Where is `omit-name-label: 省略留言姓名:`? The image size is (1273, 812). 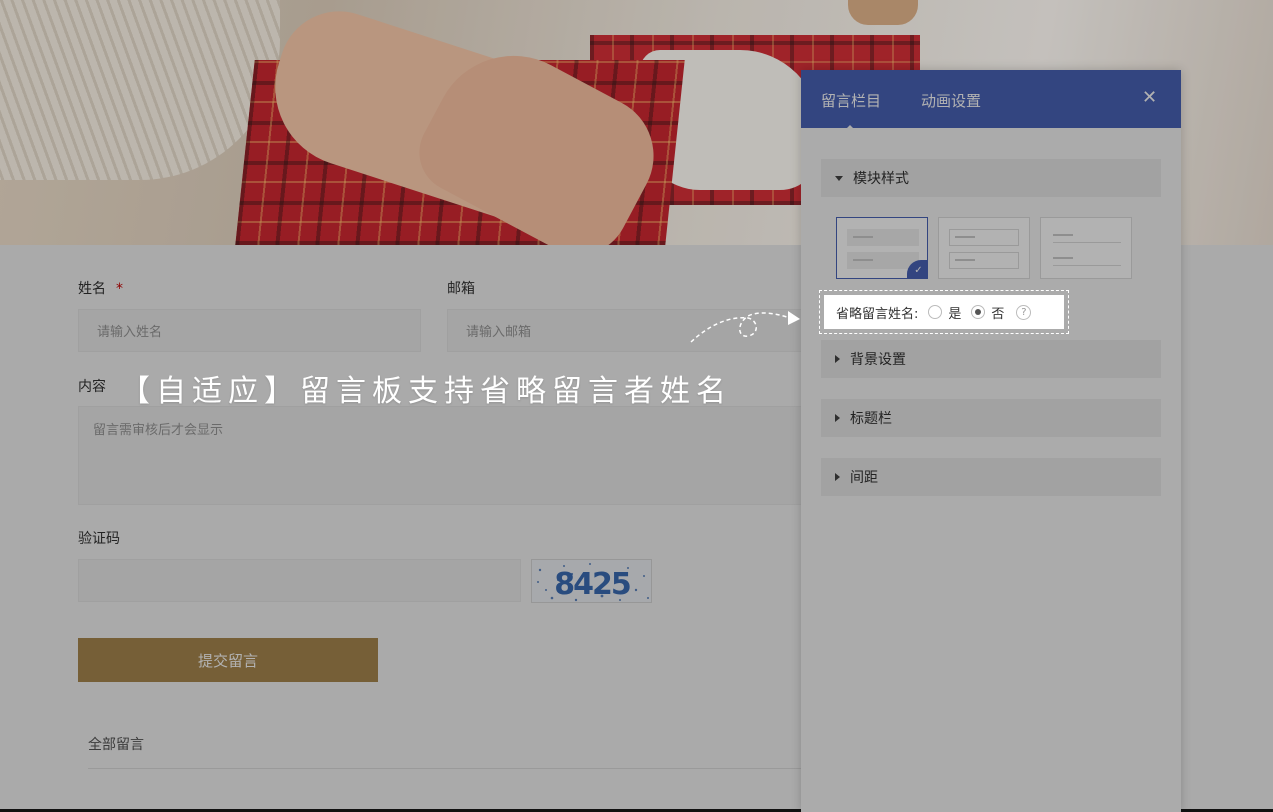 omit-name-label: 省略留言姓名: is located at coordinates (877, 314).